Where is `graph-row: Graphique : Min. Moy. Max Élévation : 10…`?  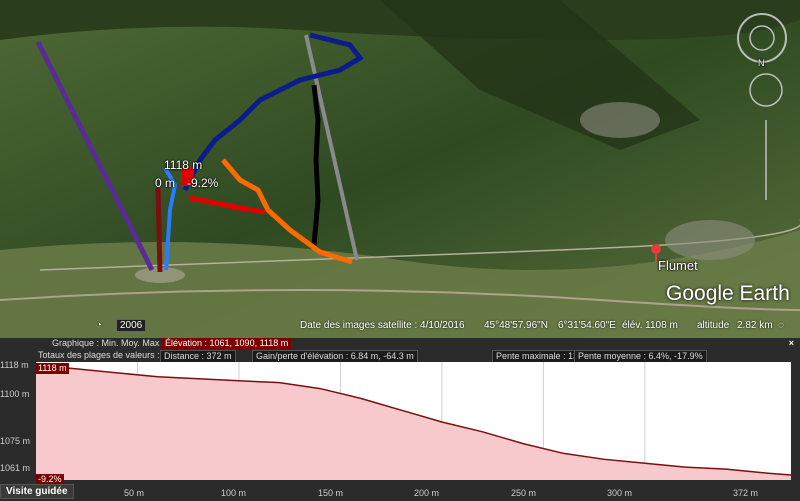
graph-row: Graphique : Min. Moy. Max Élévation : 10… is located at coordinates (400, 343).